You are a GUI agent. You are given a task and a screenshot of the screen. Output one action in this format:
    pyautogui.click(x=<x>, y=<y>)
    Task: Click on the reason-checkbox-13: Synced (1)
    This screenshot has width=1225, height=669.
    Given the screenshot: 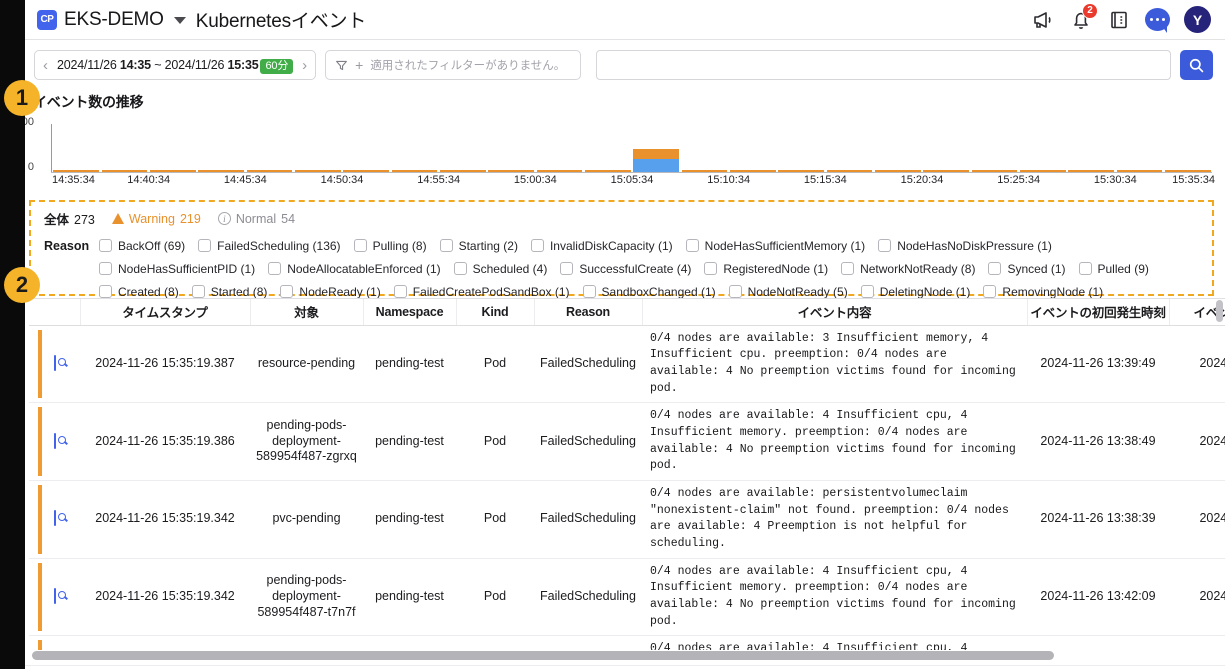 What is the action you would take?
    pyautogui.click(x=1027, y=268)
    